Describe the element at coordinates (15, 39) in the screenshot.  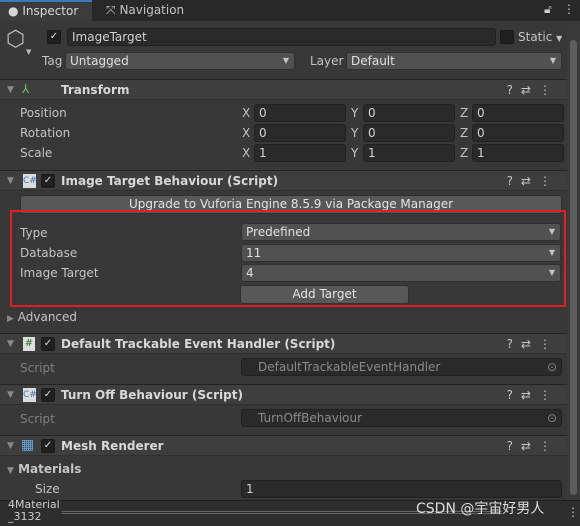
I see `gameobject-cube-icon: ⬡` at that location.